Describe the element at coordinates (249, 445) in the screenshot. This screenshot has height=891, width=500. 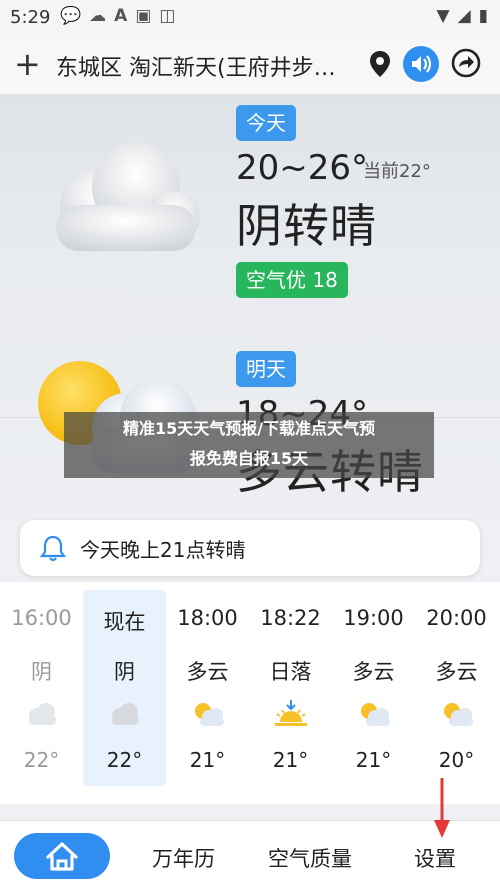
I see `promo-banner: 精准15天天气预报/下载准点天气预 报免费自报15天` at that location.